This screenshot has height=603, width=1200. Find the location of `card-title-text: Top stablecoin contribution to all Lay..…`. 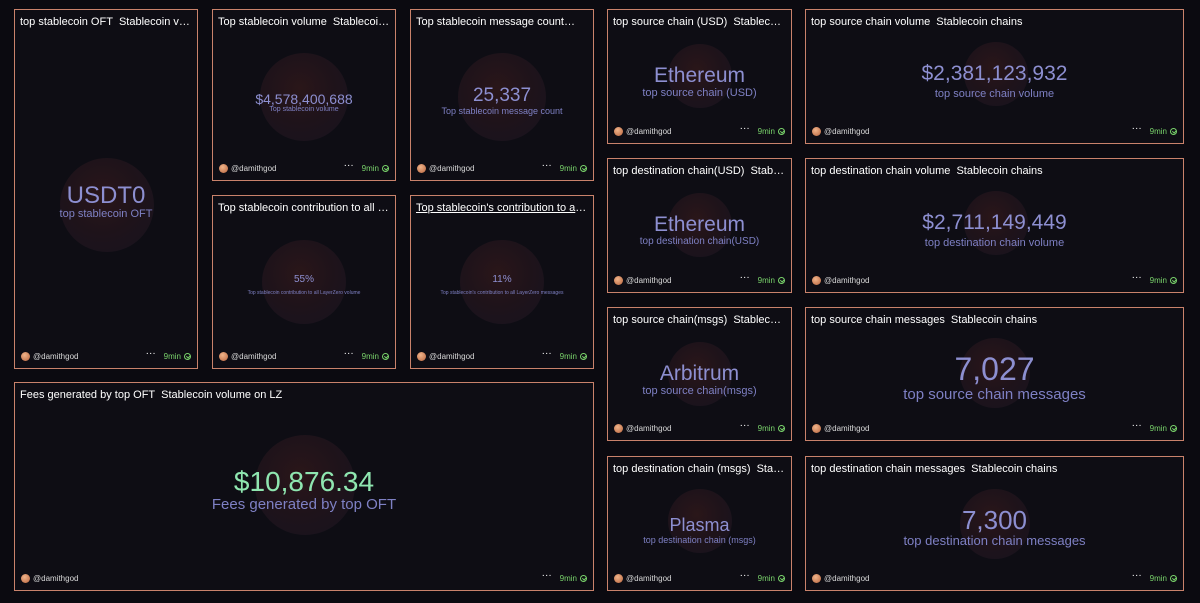

card-title-text: Top stablecoin contribution to all Lay..… is located at coordinates (304, 208).